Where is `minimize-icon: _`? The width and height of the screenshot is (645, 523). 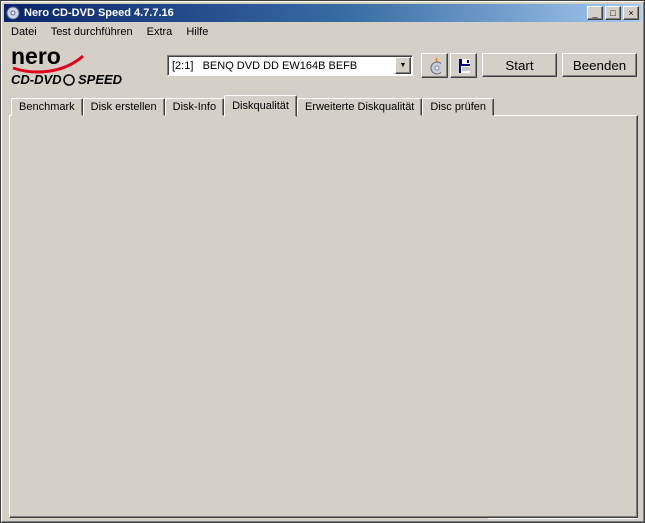
minimize-icon: _ is located at coordinates (595, 12).